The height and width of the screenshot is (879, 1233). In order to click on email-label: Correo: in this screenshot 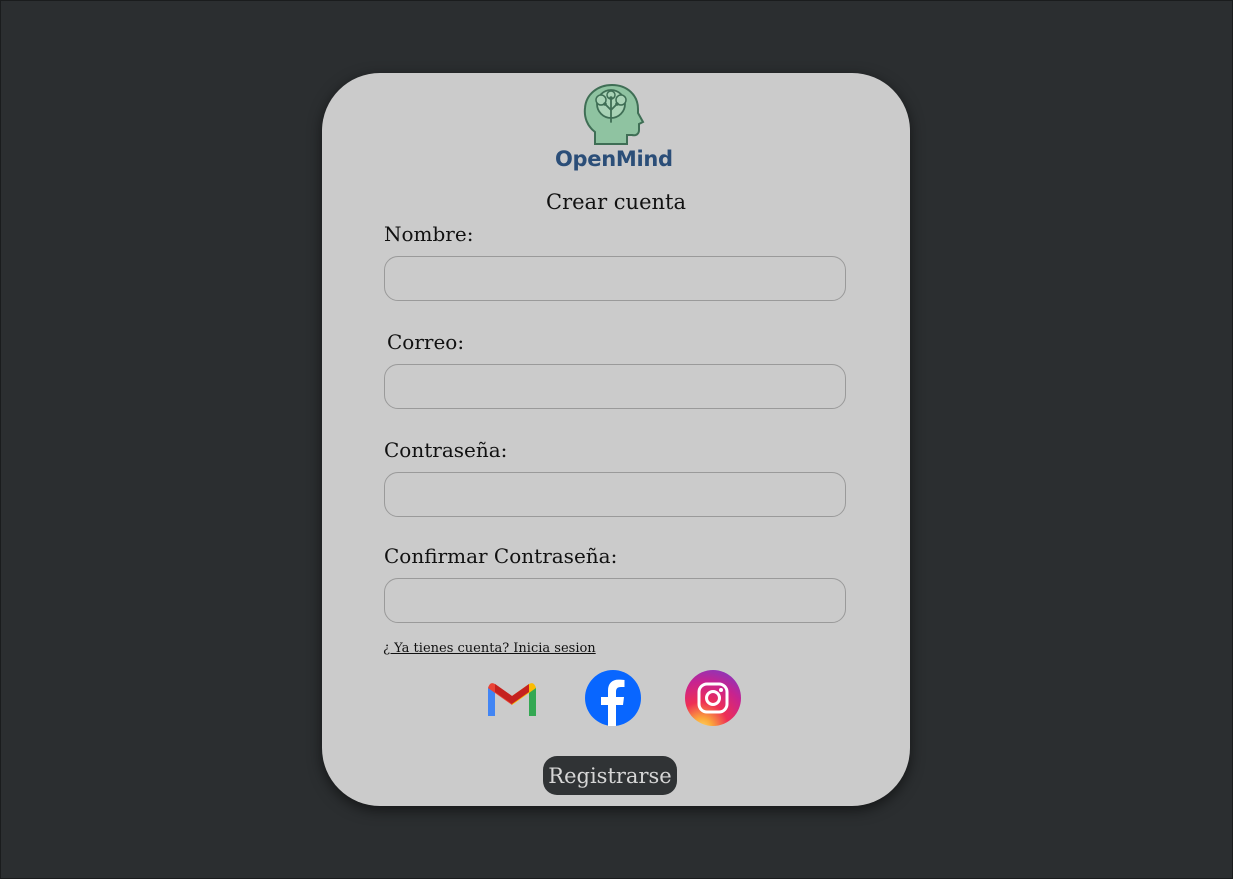, I will do `click(426, 342)`.